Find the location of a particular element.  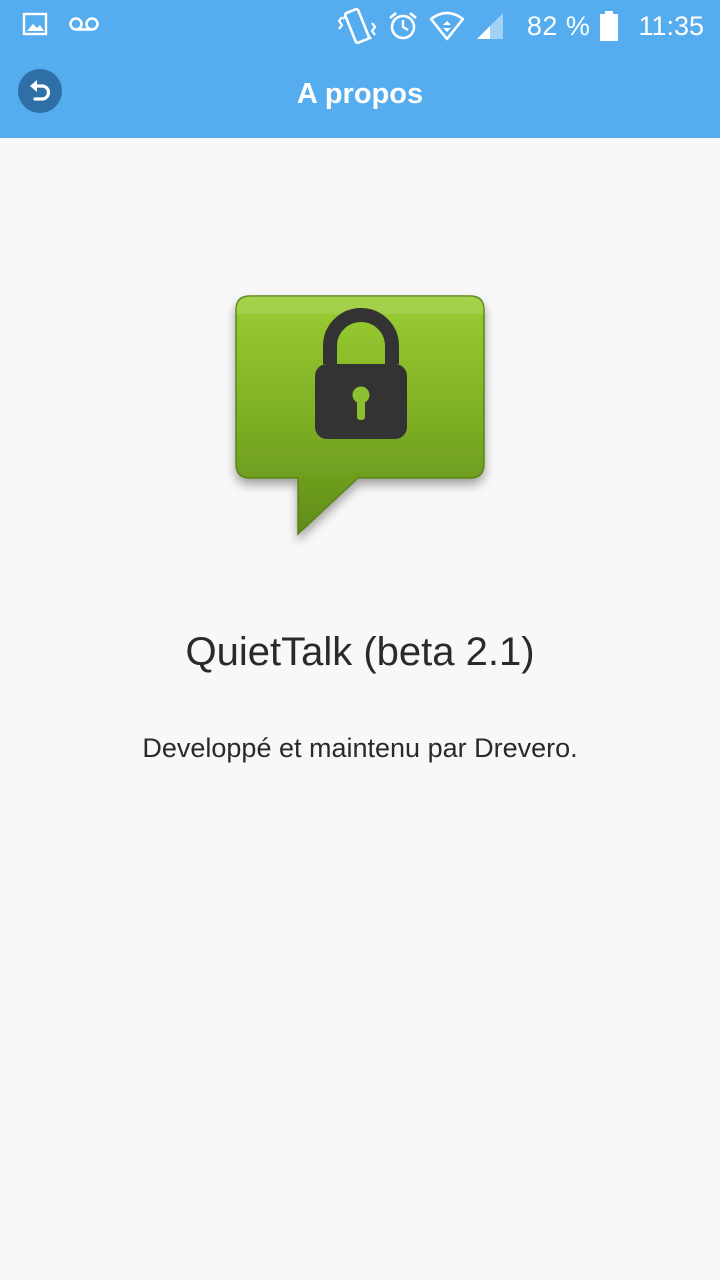

wifi-icon is located at coordinates (447, 26).